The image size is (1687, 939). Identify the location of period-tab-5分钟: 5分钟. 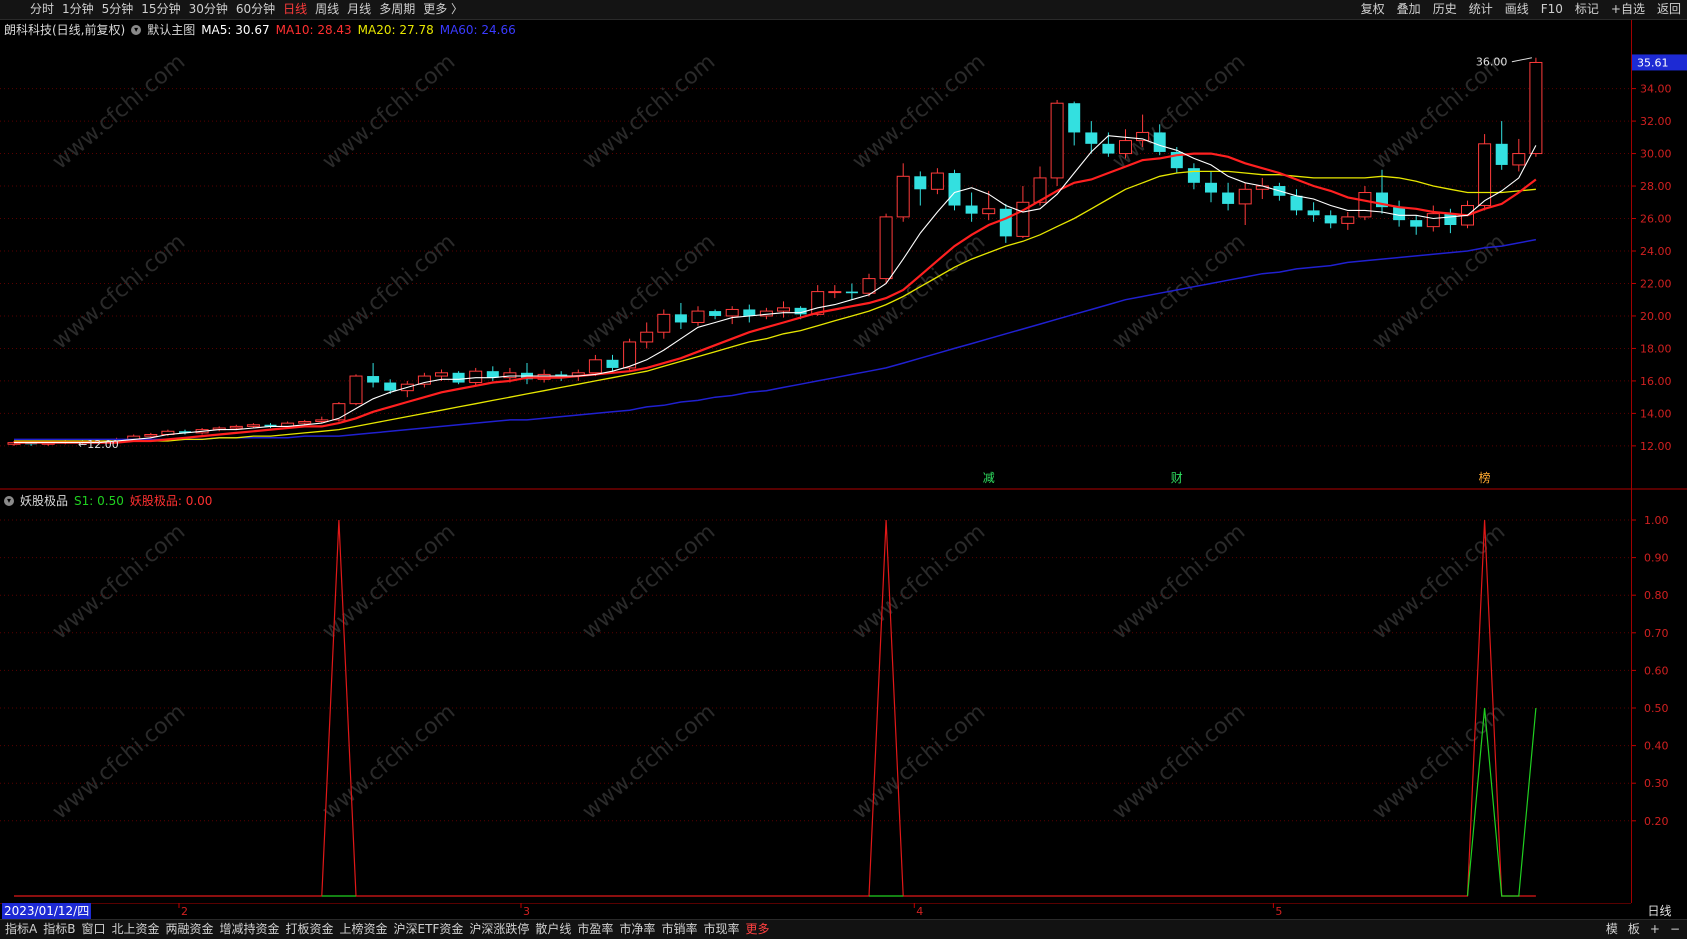
(118, 9).